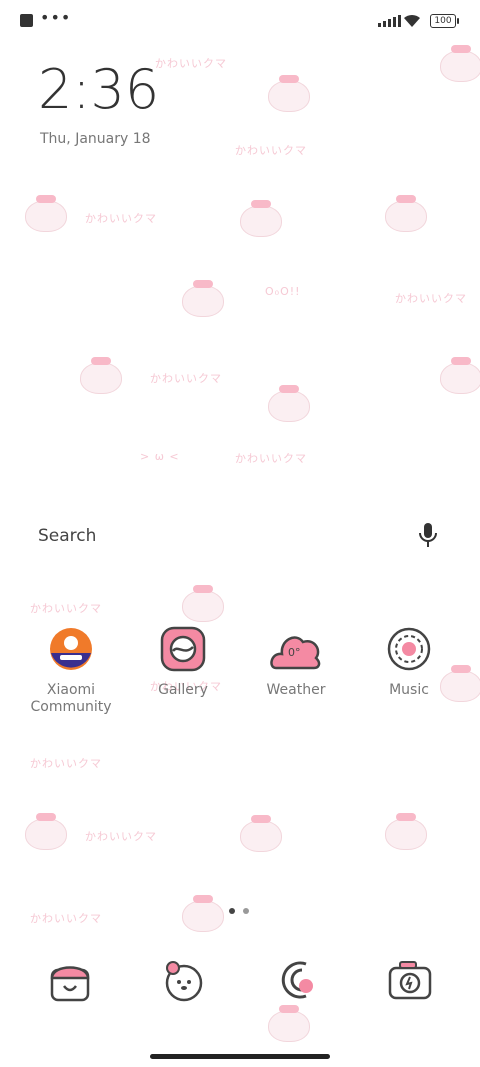 Image resolution: width=480 pixels, height=1067 pixels. Describe the element at coordinates (246, 911) in the screenshot. I see `page-dot` at that location.